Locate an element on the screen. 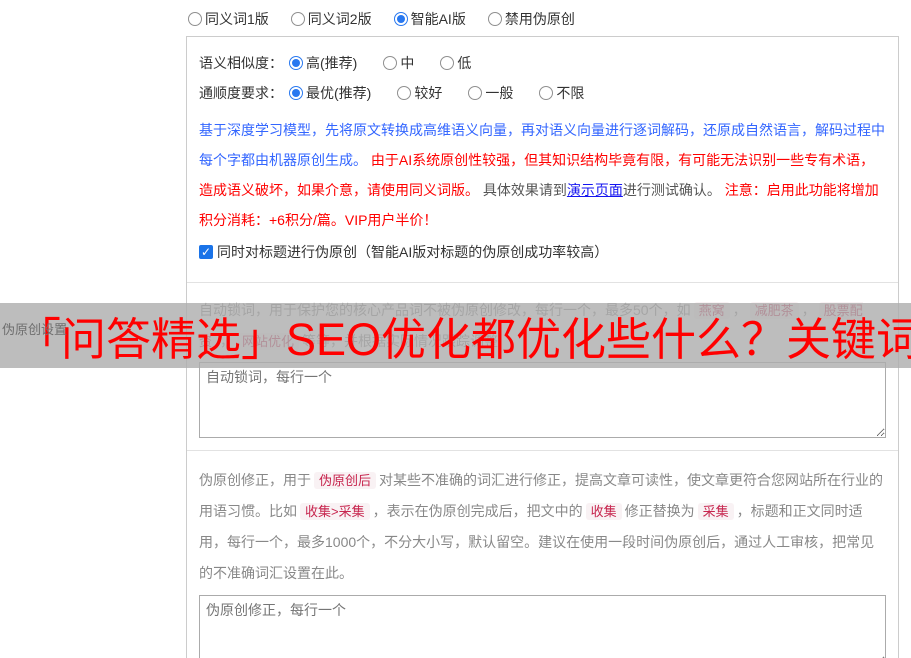 The width and height of the screenshot is (911, 658). demo-page-link: 演示页面 is located at coordinates (595, 190).